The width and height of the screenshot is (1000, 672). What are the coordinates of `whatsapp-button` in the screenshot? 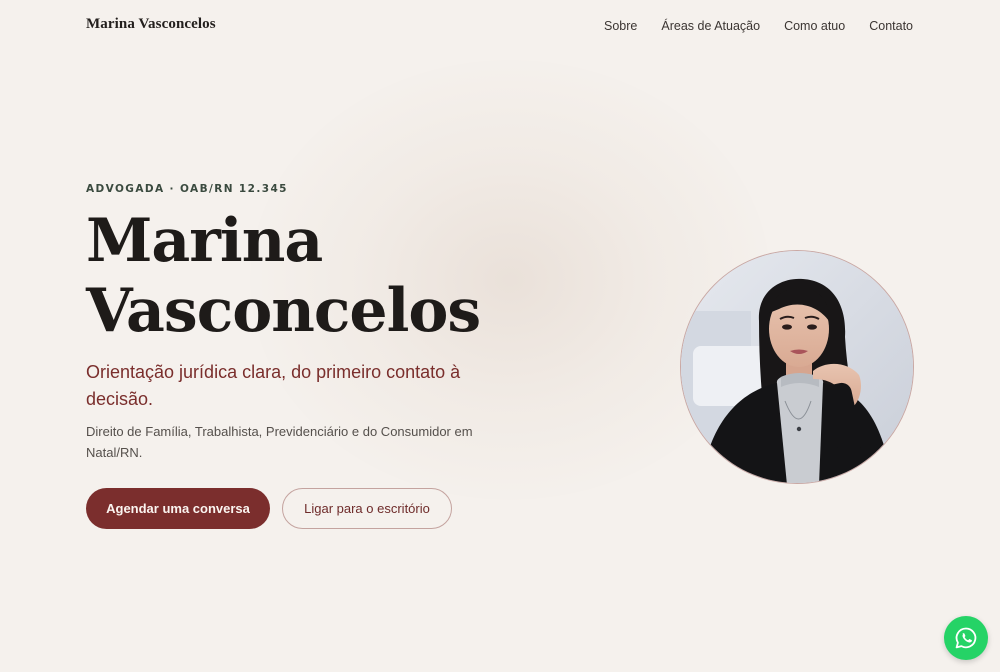 It's located at (966, 638).